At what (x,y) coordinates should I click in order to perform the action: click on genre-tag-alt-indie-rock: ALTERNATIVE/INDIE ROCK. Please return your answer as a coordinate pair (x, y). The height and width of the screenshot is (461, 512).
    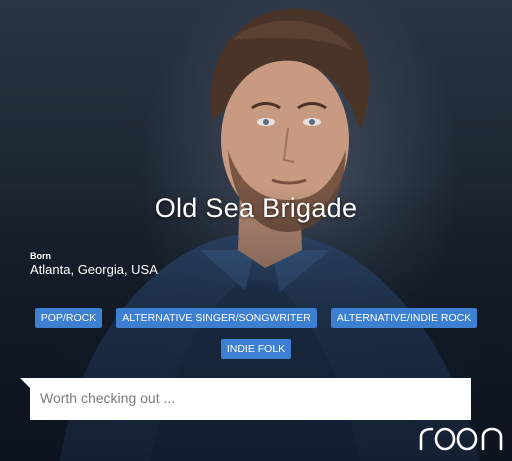
    Looking at the image, I should click on (404, 318).